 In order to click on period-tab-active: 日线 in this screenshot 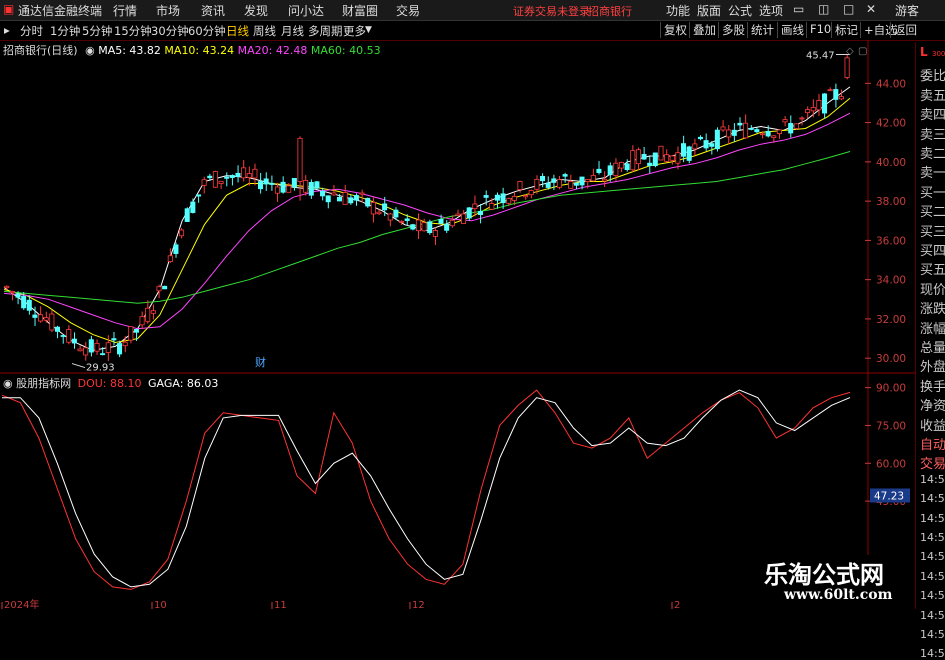, I will do `click(237, 31)`.